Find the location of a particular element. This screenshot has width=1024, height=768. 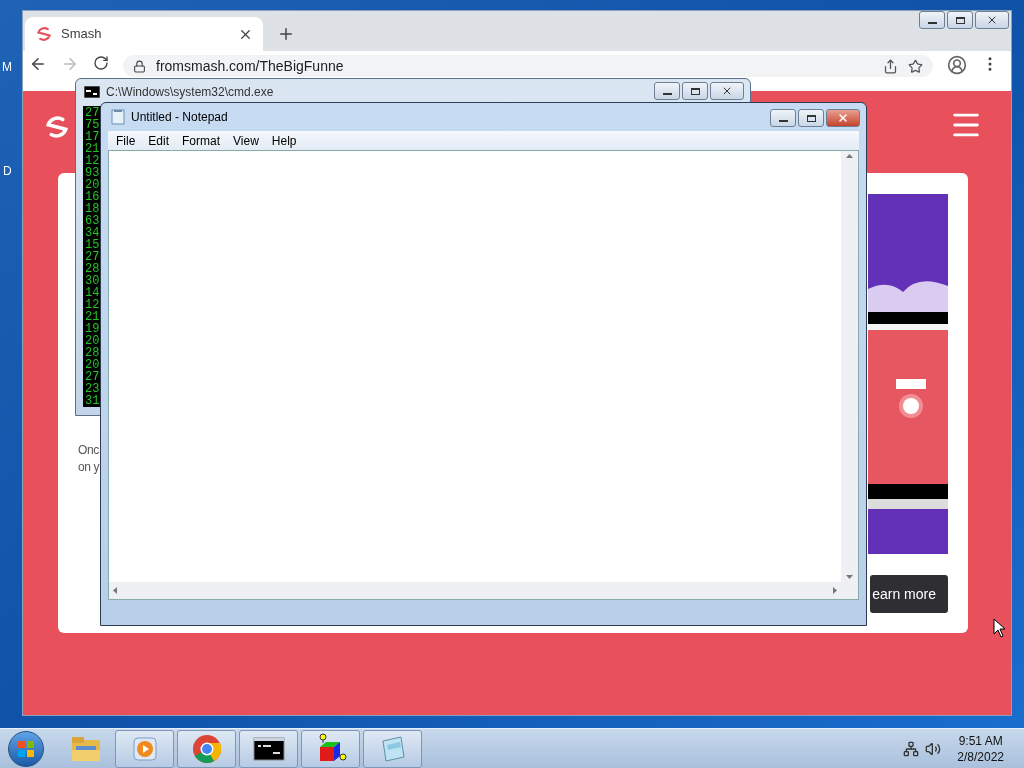

network-icon is located at coordinates (911, 748).